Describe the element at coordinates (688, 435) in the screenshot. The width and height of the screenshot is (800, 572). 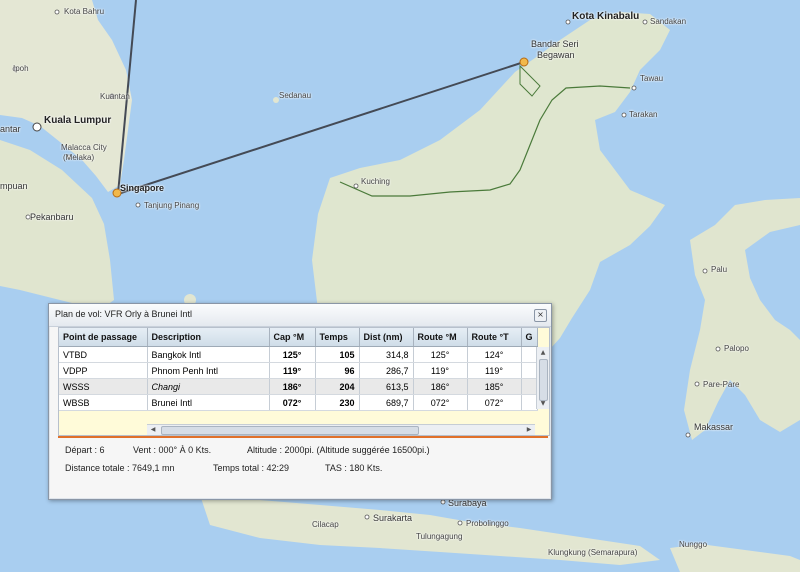
I see `city-dot-makassar` at that location.